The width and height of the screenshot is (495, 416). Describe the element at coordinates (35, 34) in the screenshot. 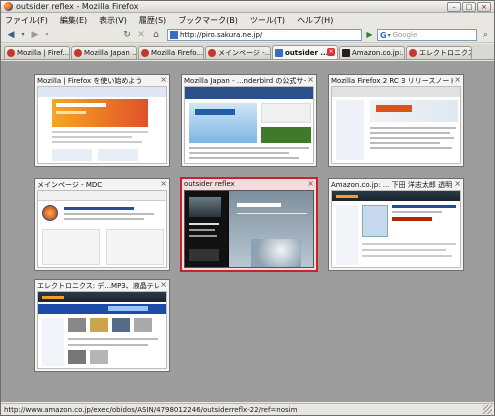

I see `forward-icon: ▶` at that location.